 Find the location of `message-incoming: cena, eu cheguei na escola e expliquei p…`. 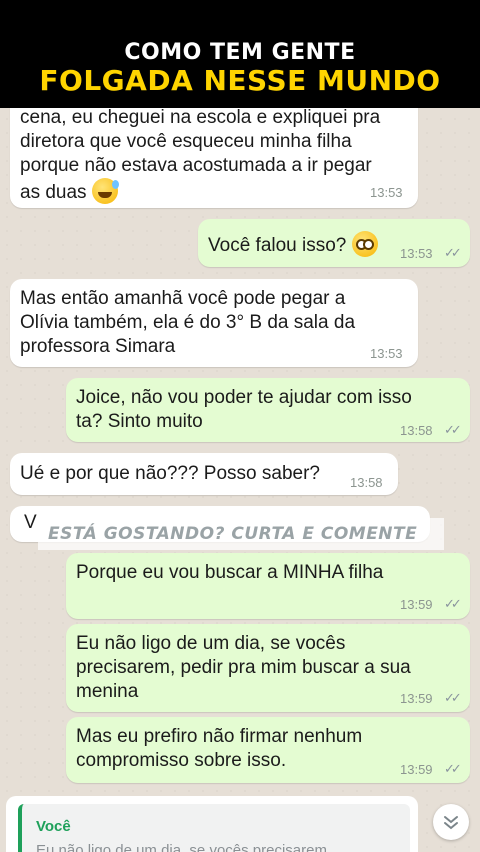

message-incoming: cena, eu cheguei na escola e expliquei p… is located at coordinates (214, 152).